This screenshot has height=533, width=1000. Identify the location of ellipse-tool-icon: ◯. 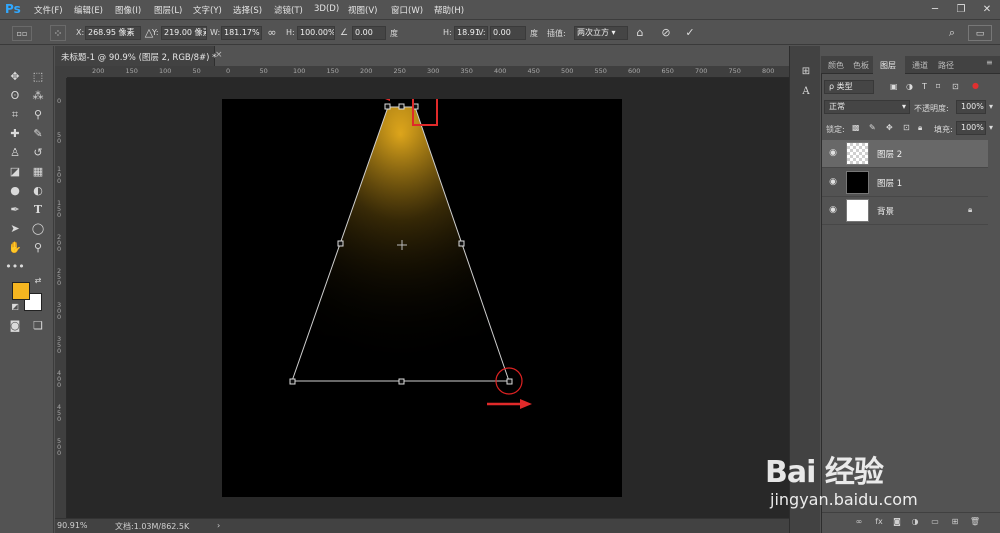
(38, 229).